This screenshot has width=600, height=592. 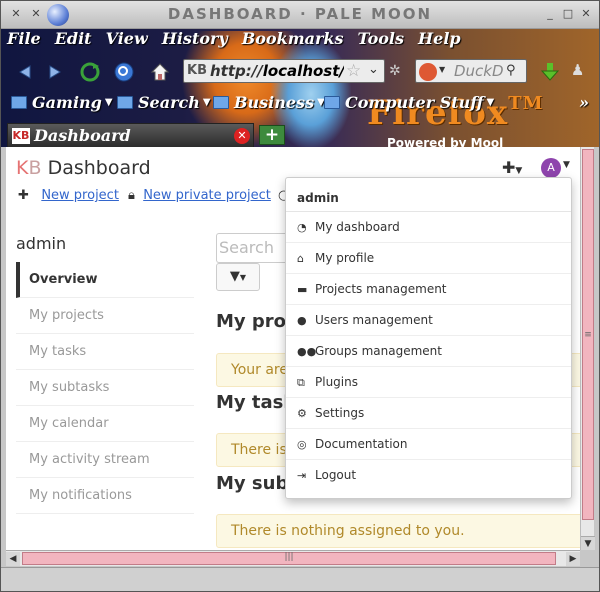 What do you see at coordinates (105, 316) in the screenshot?
I see `sidebar-item-my-projects: My projects` at bounding box center [105, 316].